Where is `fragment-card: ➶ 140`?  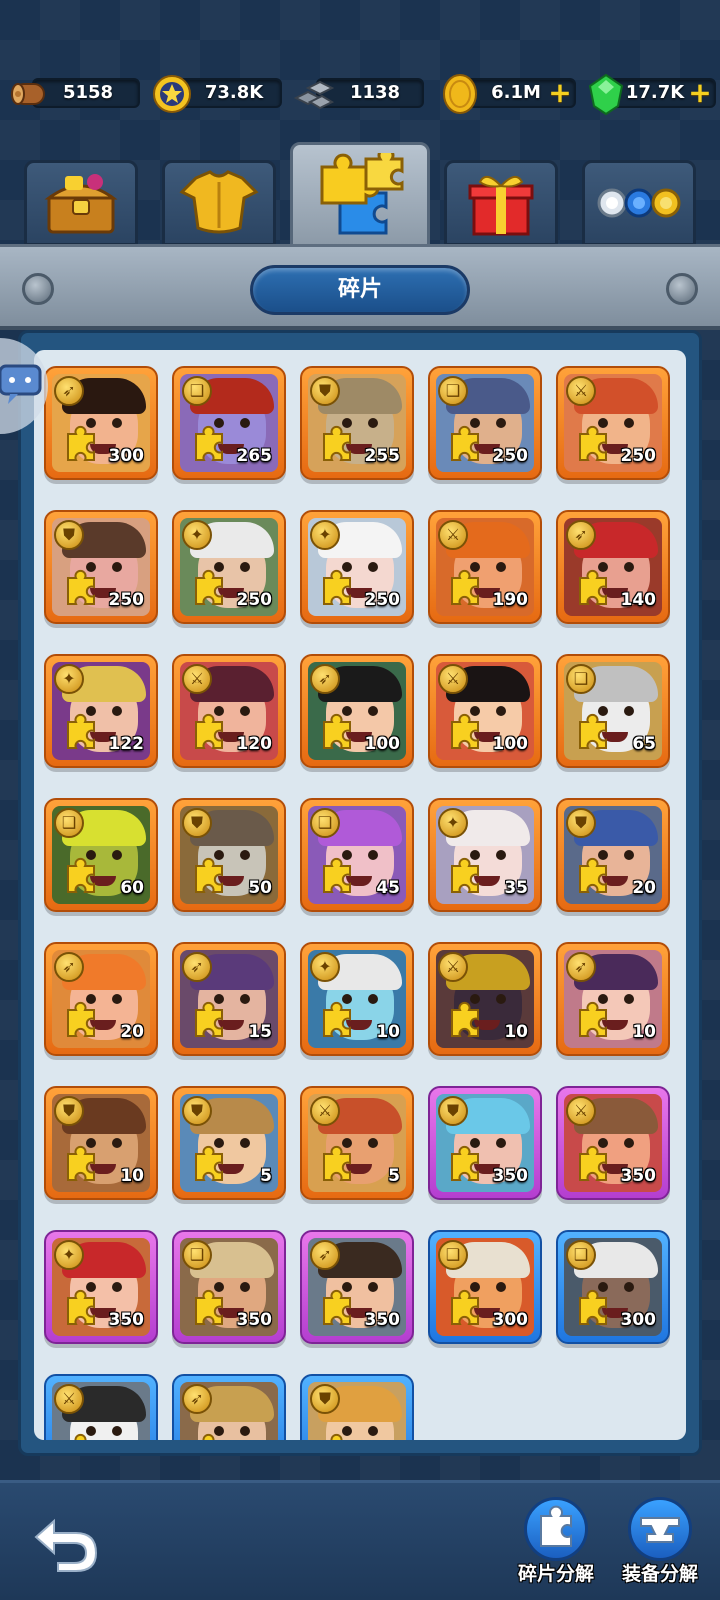
fragment-card: ➶ 140 is located at coordinates (613, 567).